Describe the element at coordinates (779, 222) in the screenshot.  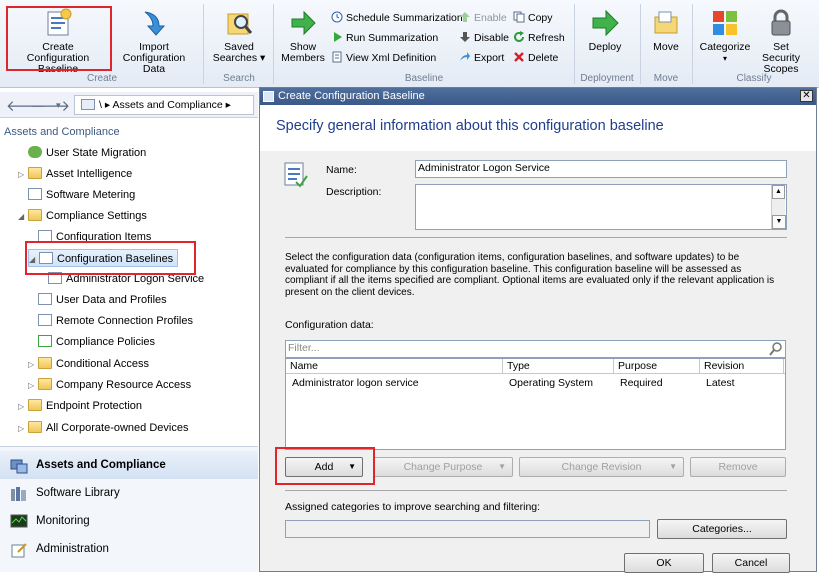
I see `scroll-down-icon: ▼` at that location.